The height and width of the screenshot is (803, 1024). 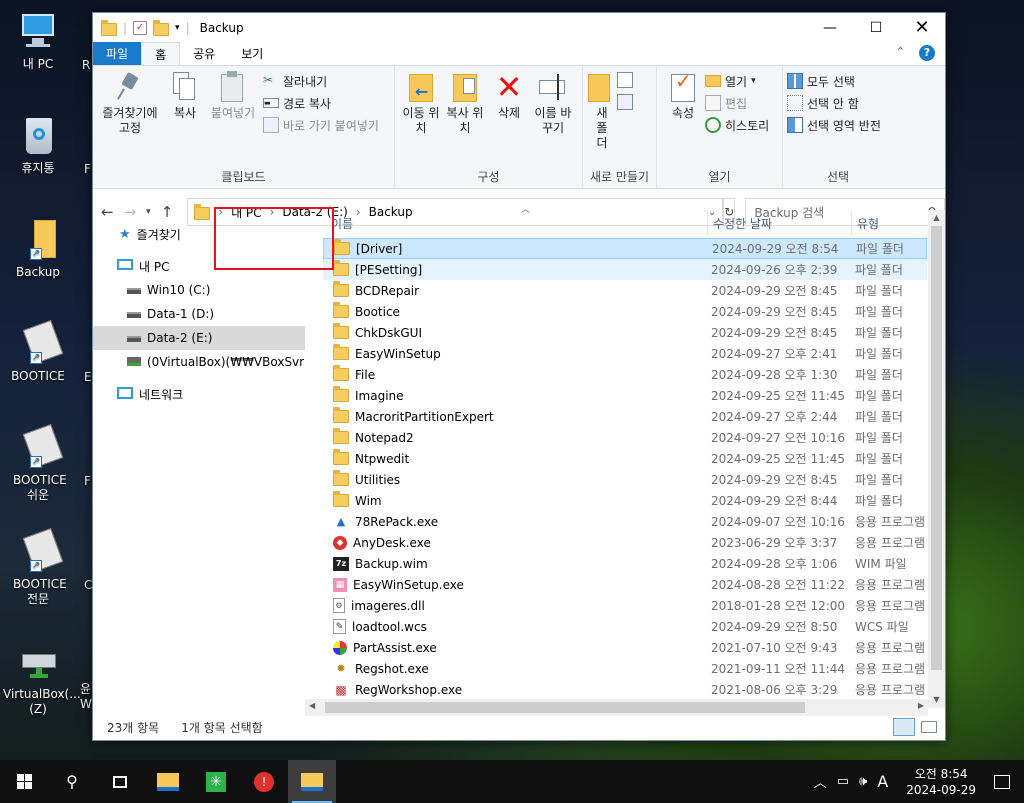 What do you see at coordinates (625, 626) in the screenshot?
I see `file-row: ✎ loadtool.wcs 2024-09-29 오전 8:50 WCS 파일` at bounding box center [625, 626].